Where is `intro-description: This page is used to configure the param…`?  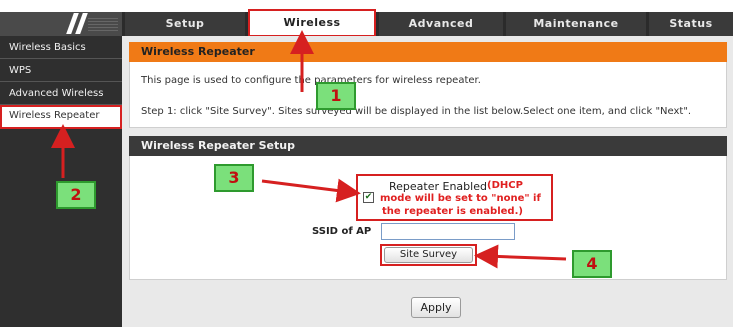 intro-description: This page is used to configure the param… is located at coordinates (311, 80).